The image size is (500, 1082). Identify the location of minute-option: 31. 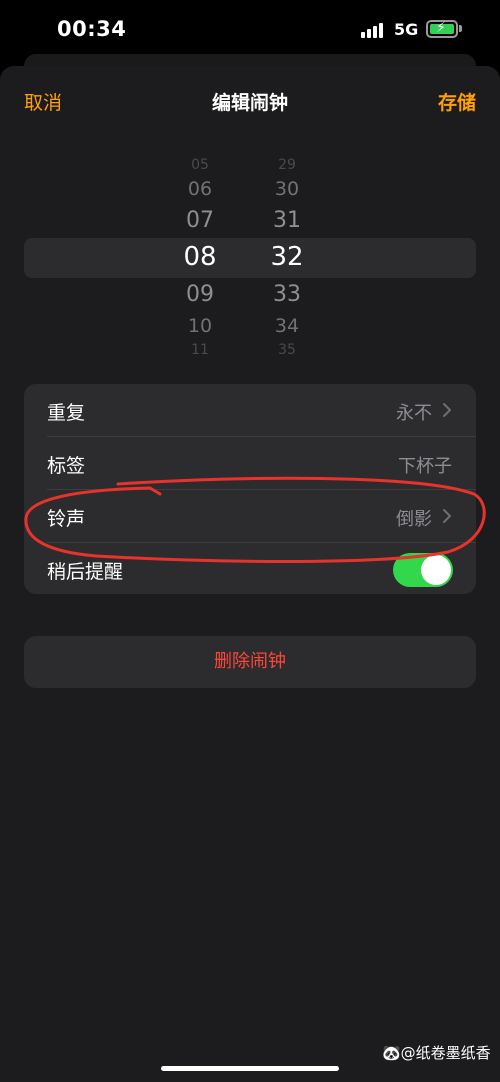
(287, 220).